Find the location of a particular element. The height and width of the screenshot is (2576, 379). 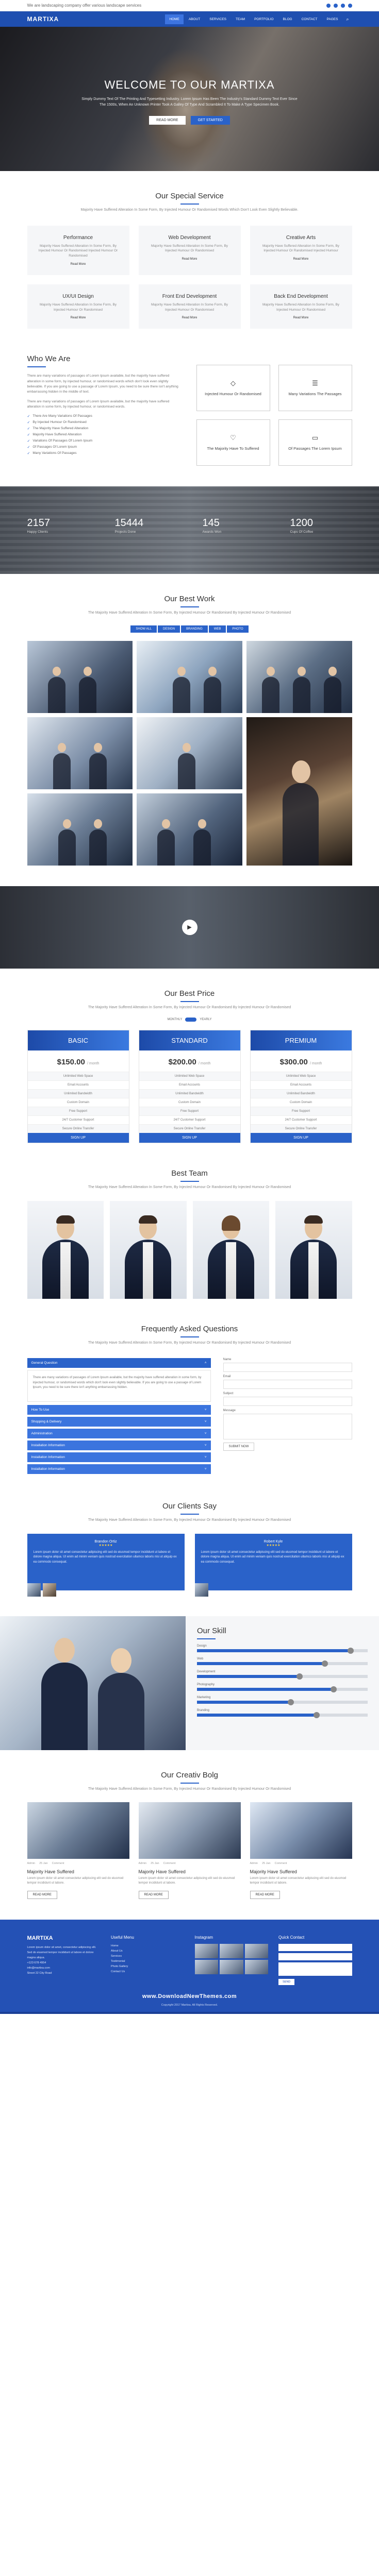

nav-about: ABOUT is located at coordinates (194, 19).